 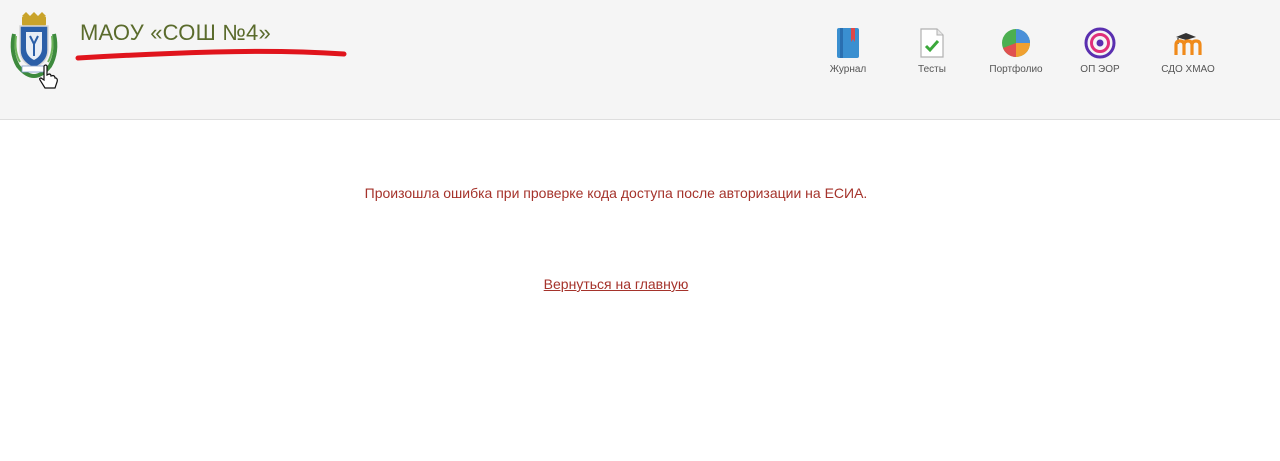 What do you see at coordinates (1016, 69) in the screenshot?
I see `nav-label-portfolio: Портфолио` at bounding box center [1016, 69].